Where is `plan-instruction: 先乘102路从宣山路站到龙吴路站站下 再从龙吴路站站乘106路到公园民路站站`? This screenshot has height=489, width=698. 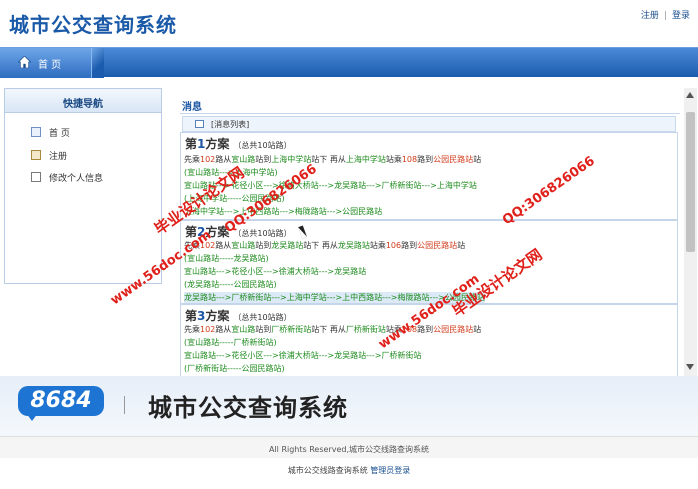 plan-instruction: 先乘102路从宣山路站到龙吴路站站下 再从龙吴路站站乘106路到公园民路站站 is located at coordinates (324, 245).